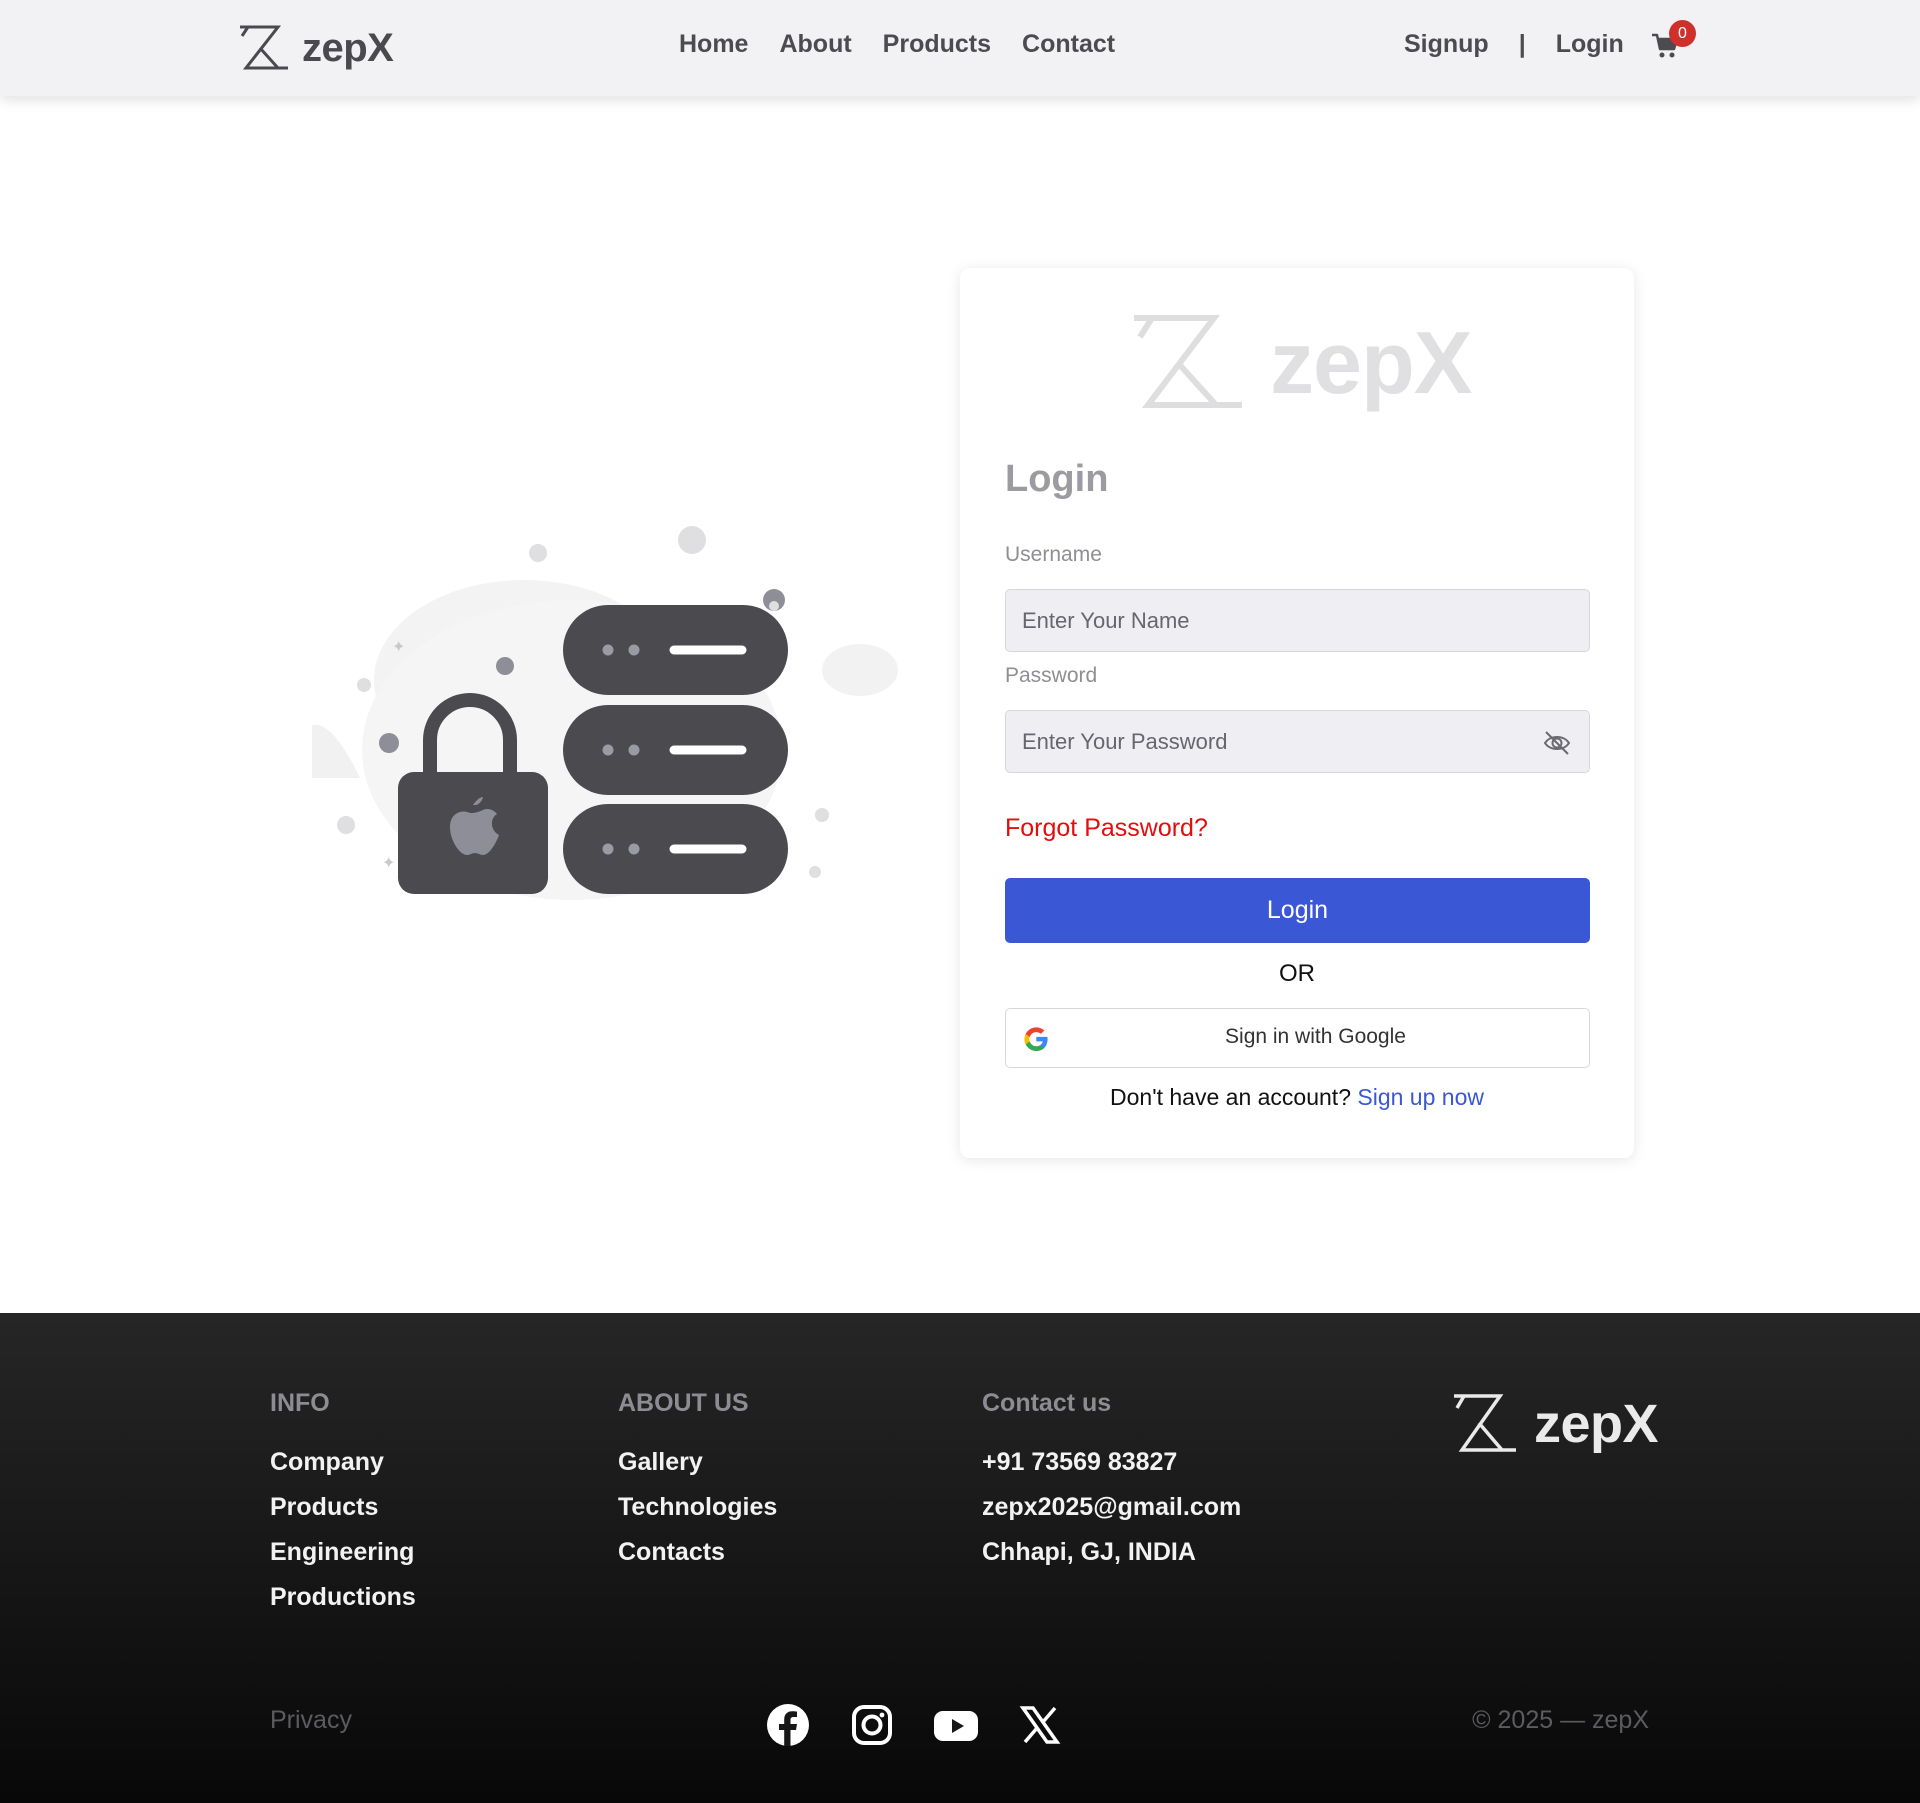 This screenshot has height=1803, width=1920. I want to click on footer-link: Company, so click(343, 1470).